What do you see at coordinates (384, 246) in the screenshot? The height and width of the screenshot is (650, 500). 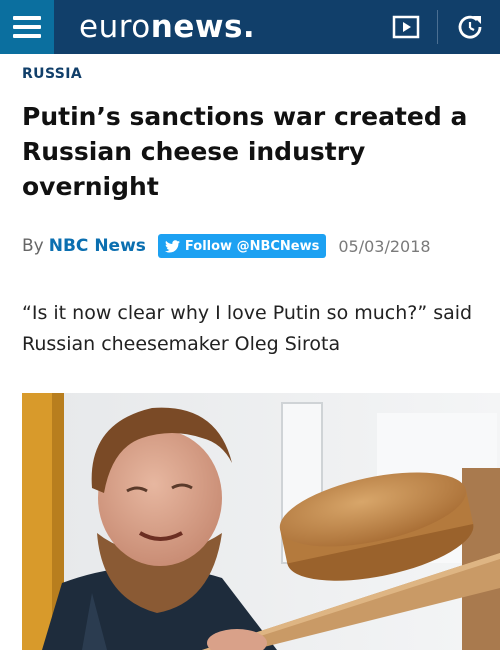 I see `publish-date: 05/03/2018` at bounding box center [384, 246].